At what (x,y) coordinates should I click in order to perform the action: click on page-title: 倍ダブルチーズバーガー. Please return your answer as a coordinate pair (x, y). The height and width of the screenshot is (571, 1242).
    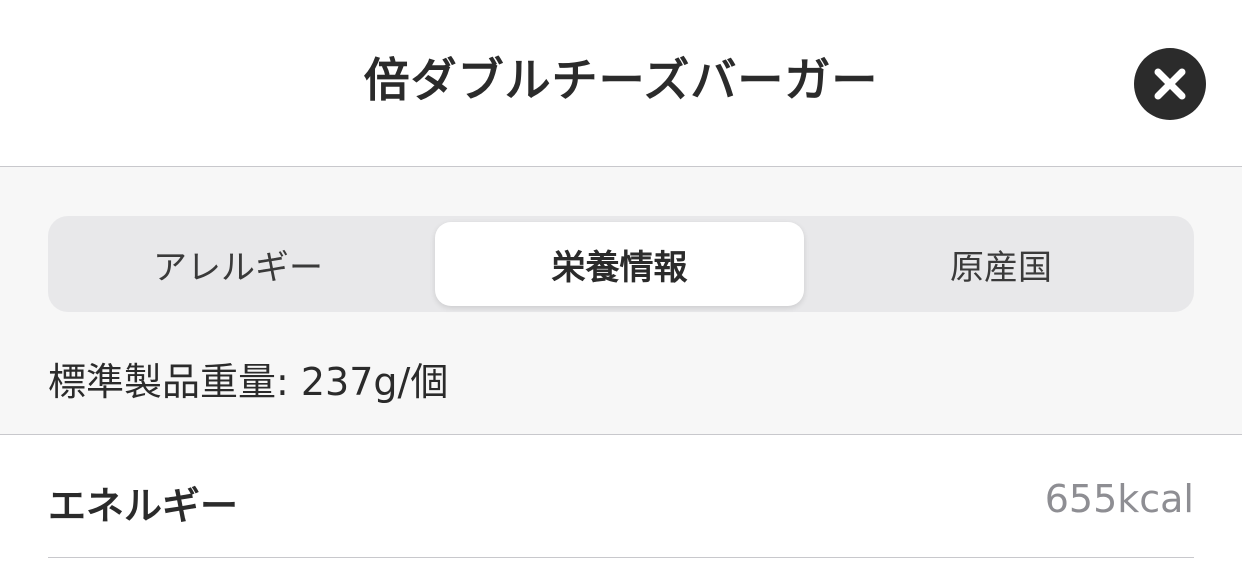
    Looking at the image, I should click on (621, 80).